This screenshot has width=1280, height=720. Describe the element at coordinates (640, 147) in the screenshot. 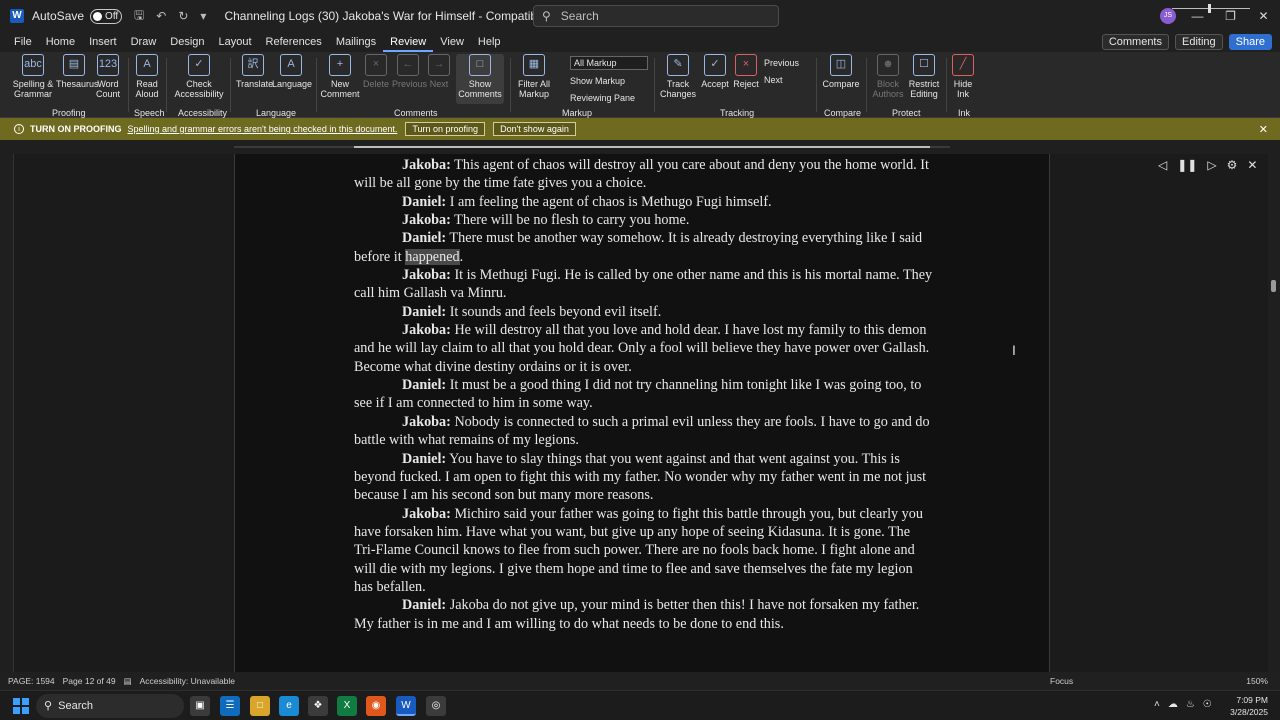

I see `horizontal-ruler` at that location.